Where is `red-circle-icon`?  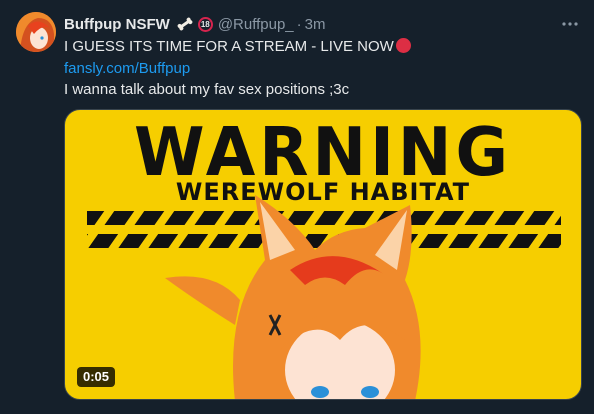
red-circle-icon is located at coordinates (403, 45).